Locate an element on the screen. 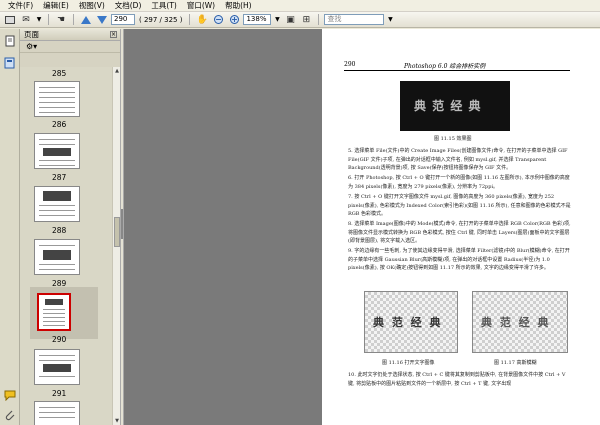 This screenshot has height=425, width=600. splitter-grip is located at coordinates (122, 224).